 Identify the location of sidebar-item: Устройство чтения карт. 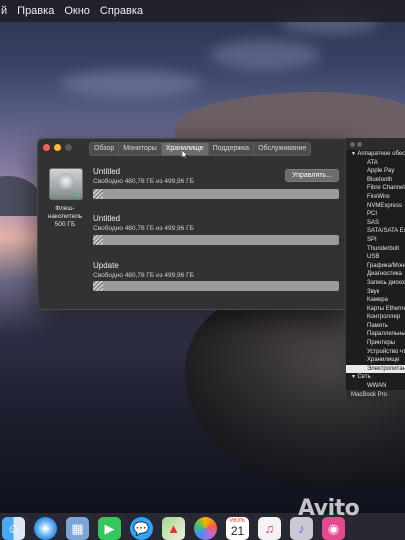
(375, 352).